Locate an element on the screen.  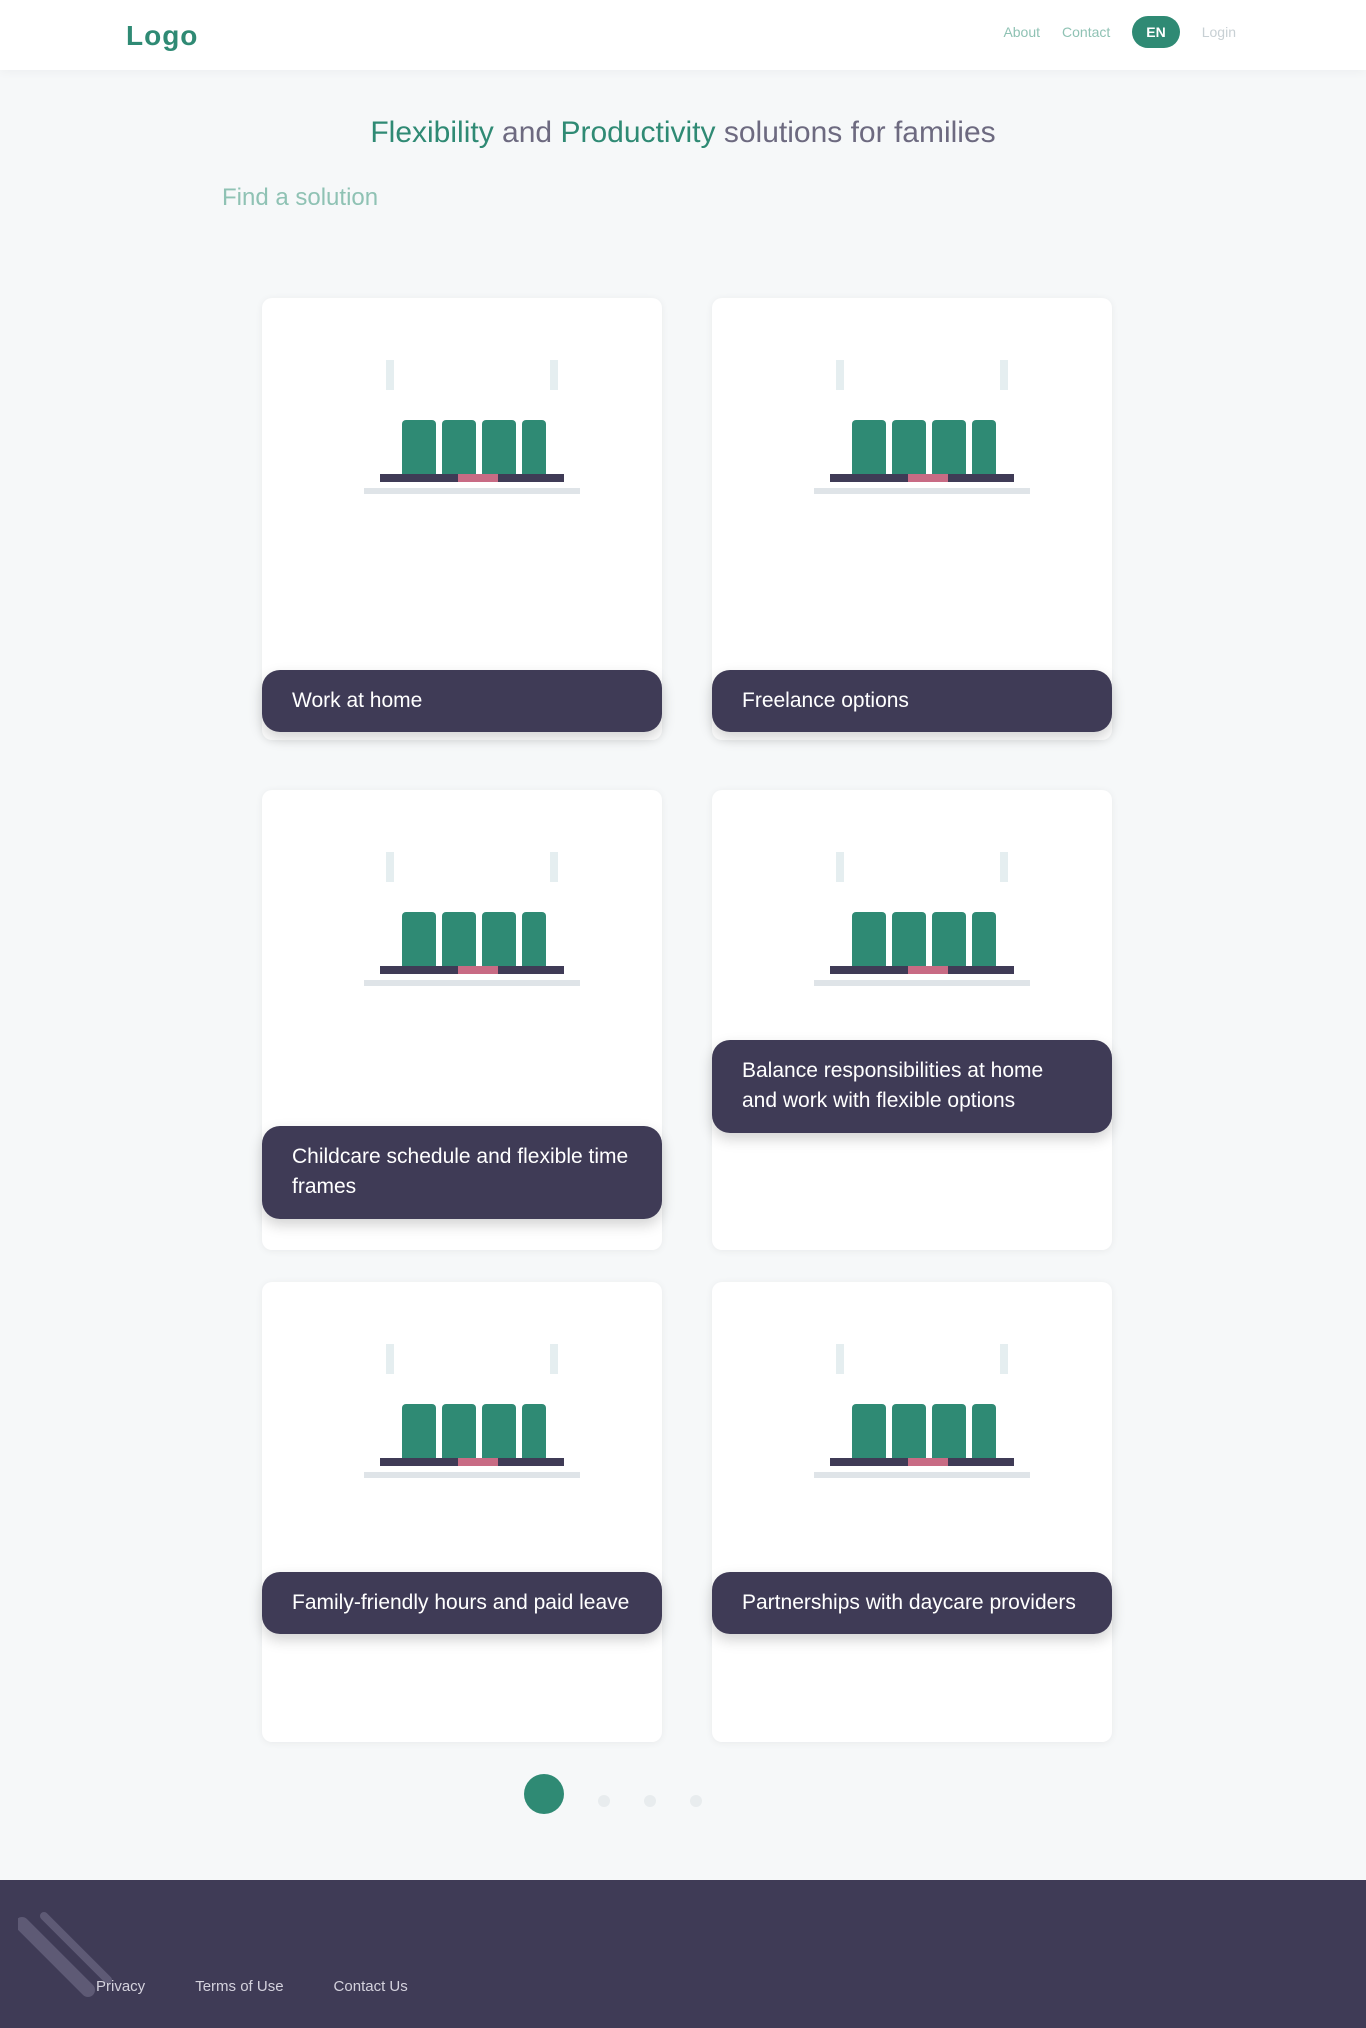
solution-card: Work at home is located at coordinates (462, 519).